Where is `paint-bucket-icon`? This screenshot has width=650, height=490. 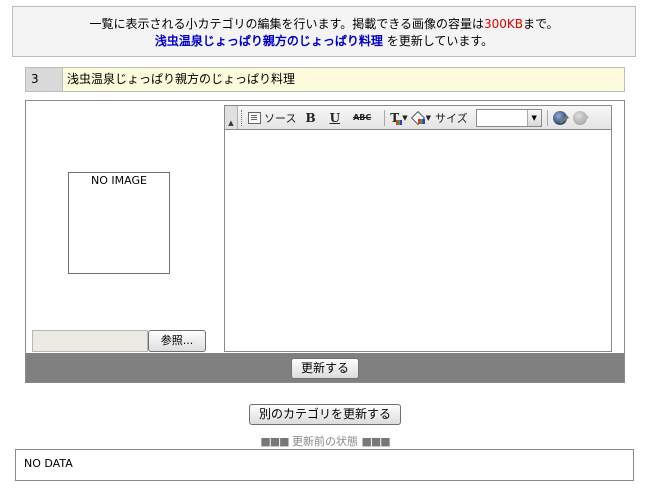 paint-bucket-icon is located at coordinates (418, 118).